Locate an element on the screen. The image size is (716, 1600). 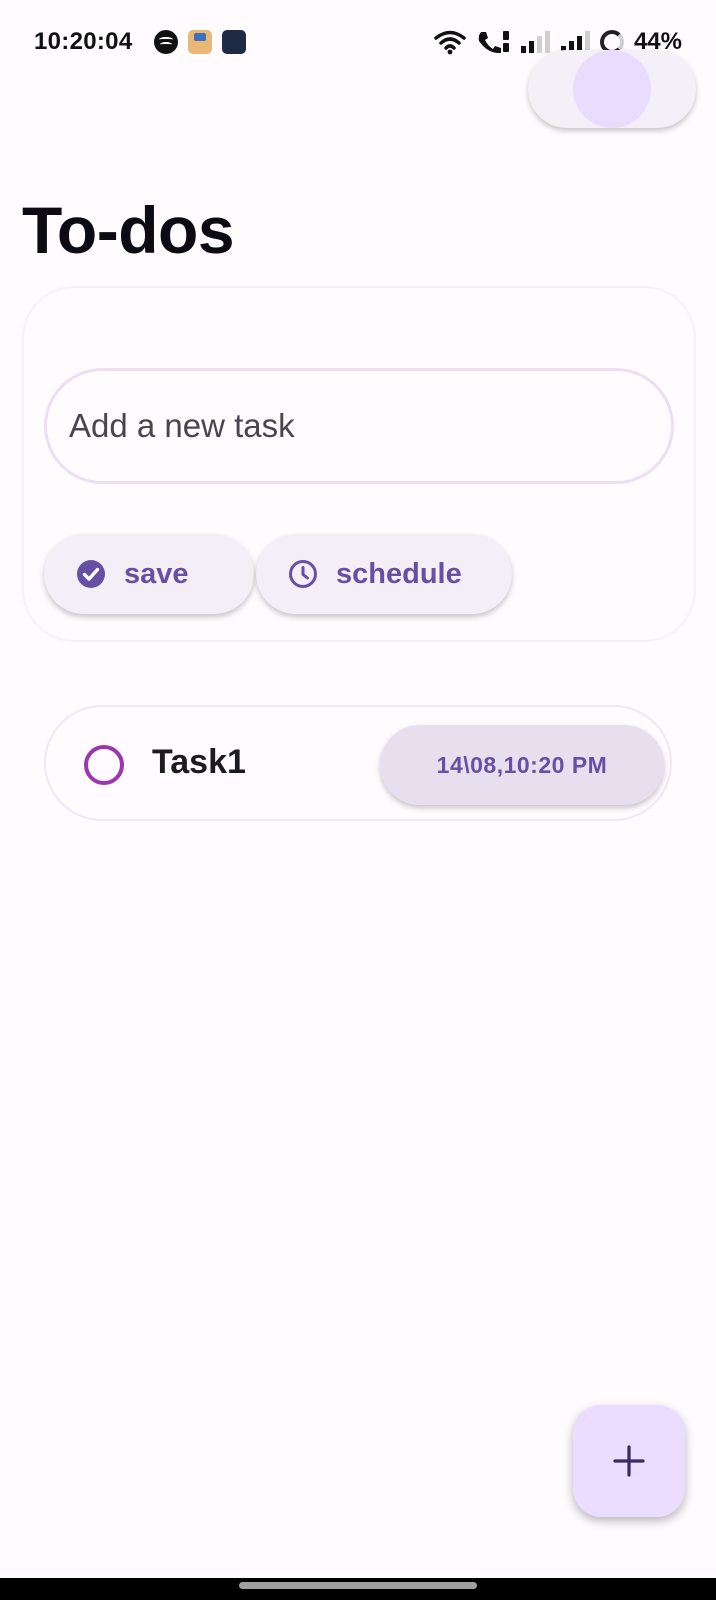
dark-app-icon is located at coordinates (234, 42).